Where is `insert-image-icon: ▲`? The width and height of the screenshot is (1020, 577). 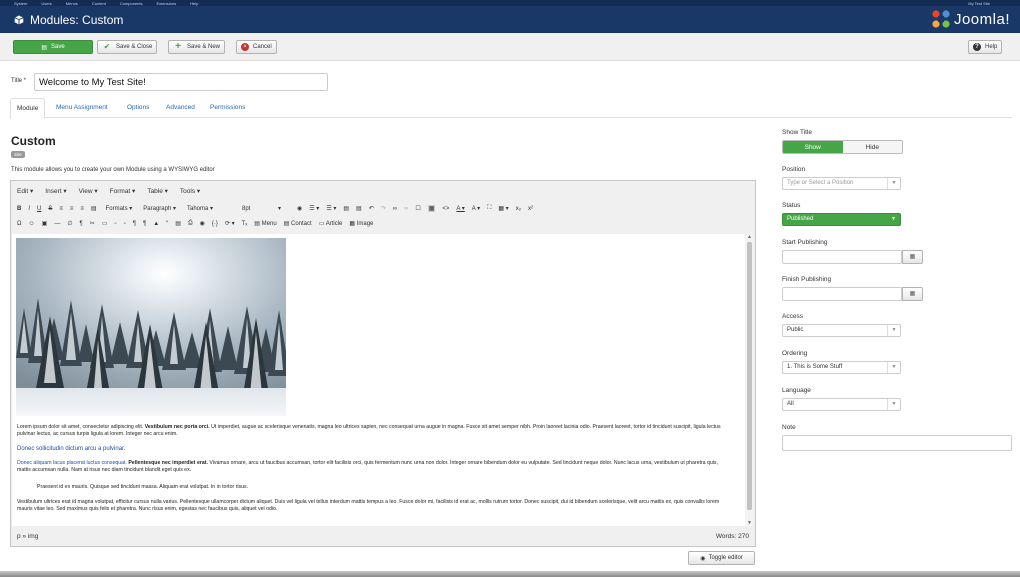 insert-image-icon: ▲ is located at coordinates (156, 224).